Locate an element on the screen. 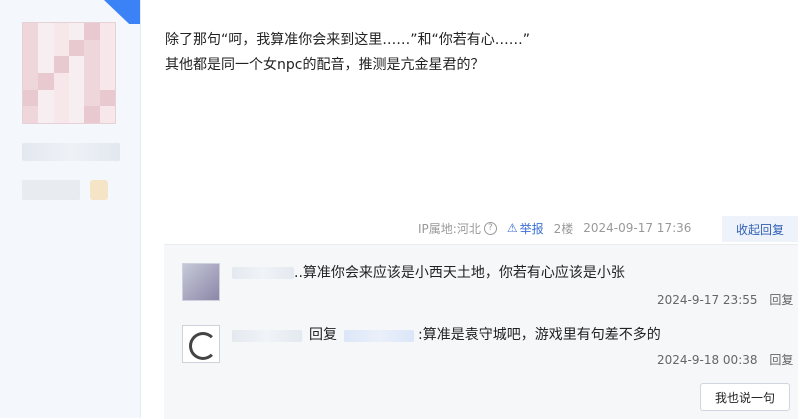 The height and width of the screenshot is (419, 800). reply-text: :算准是袁守城吧，游戏里有句差不多的 is located at coordinates (539, 335).